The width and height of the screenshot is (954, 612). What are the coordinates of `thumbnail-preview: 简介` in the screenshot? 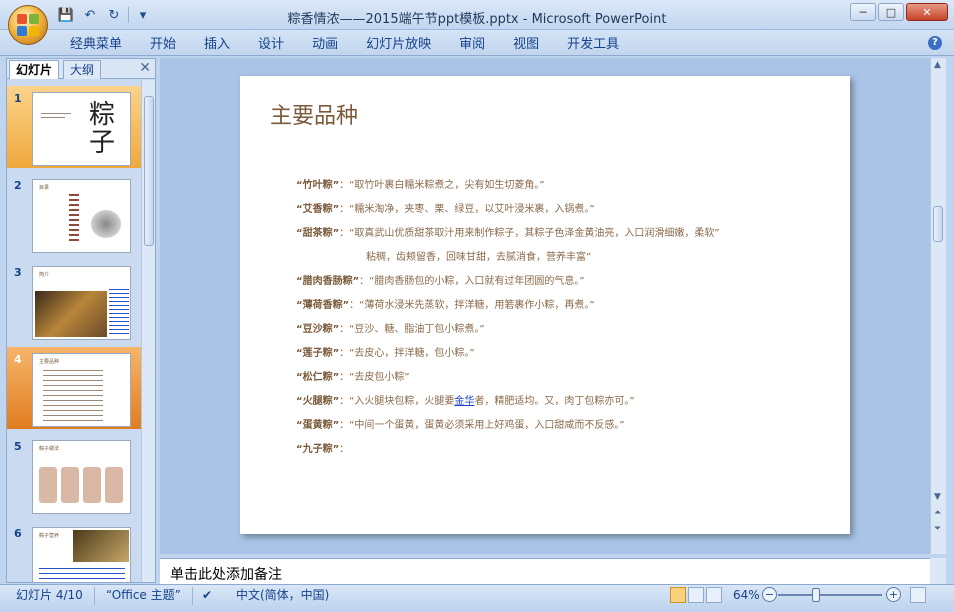 It's located at (81, 303).